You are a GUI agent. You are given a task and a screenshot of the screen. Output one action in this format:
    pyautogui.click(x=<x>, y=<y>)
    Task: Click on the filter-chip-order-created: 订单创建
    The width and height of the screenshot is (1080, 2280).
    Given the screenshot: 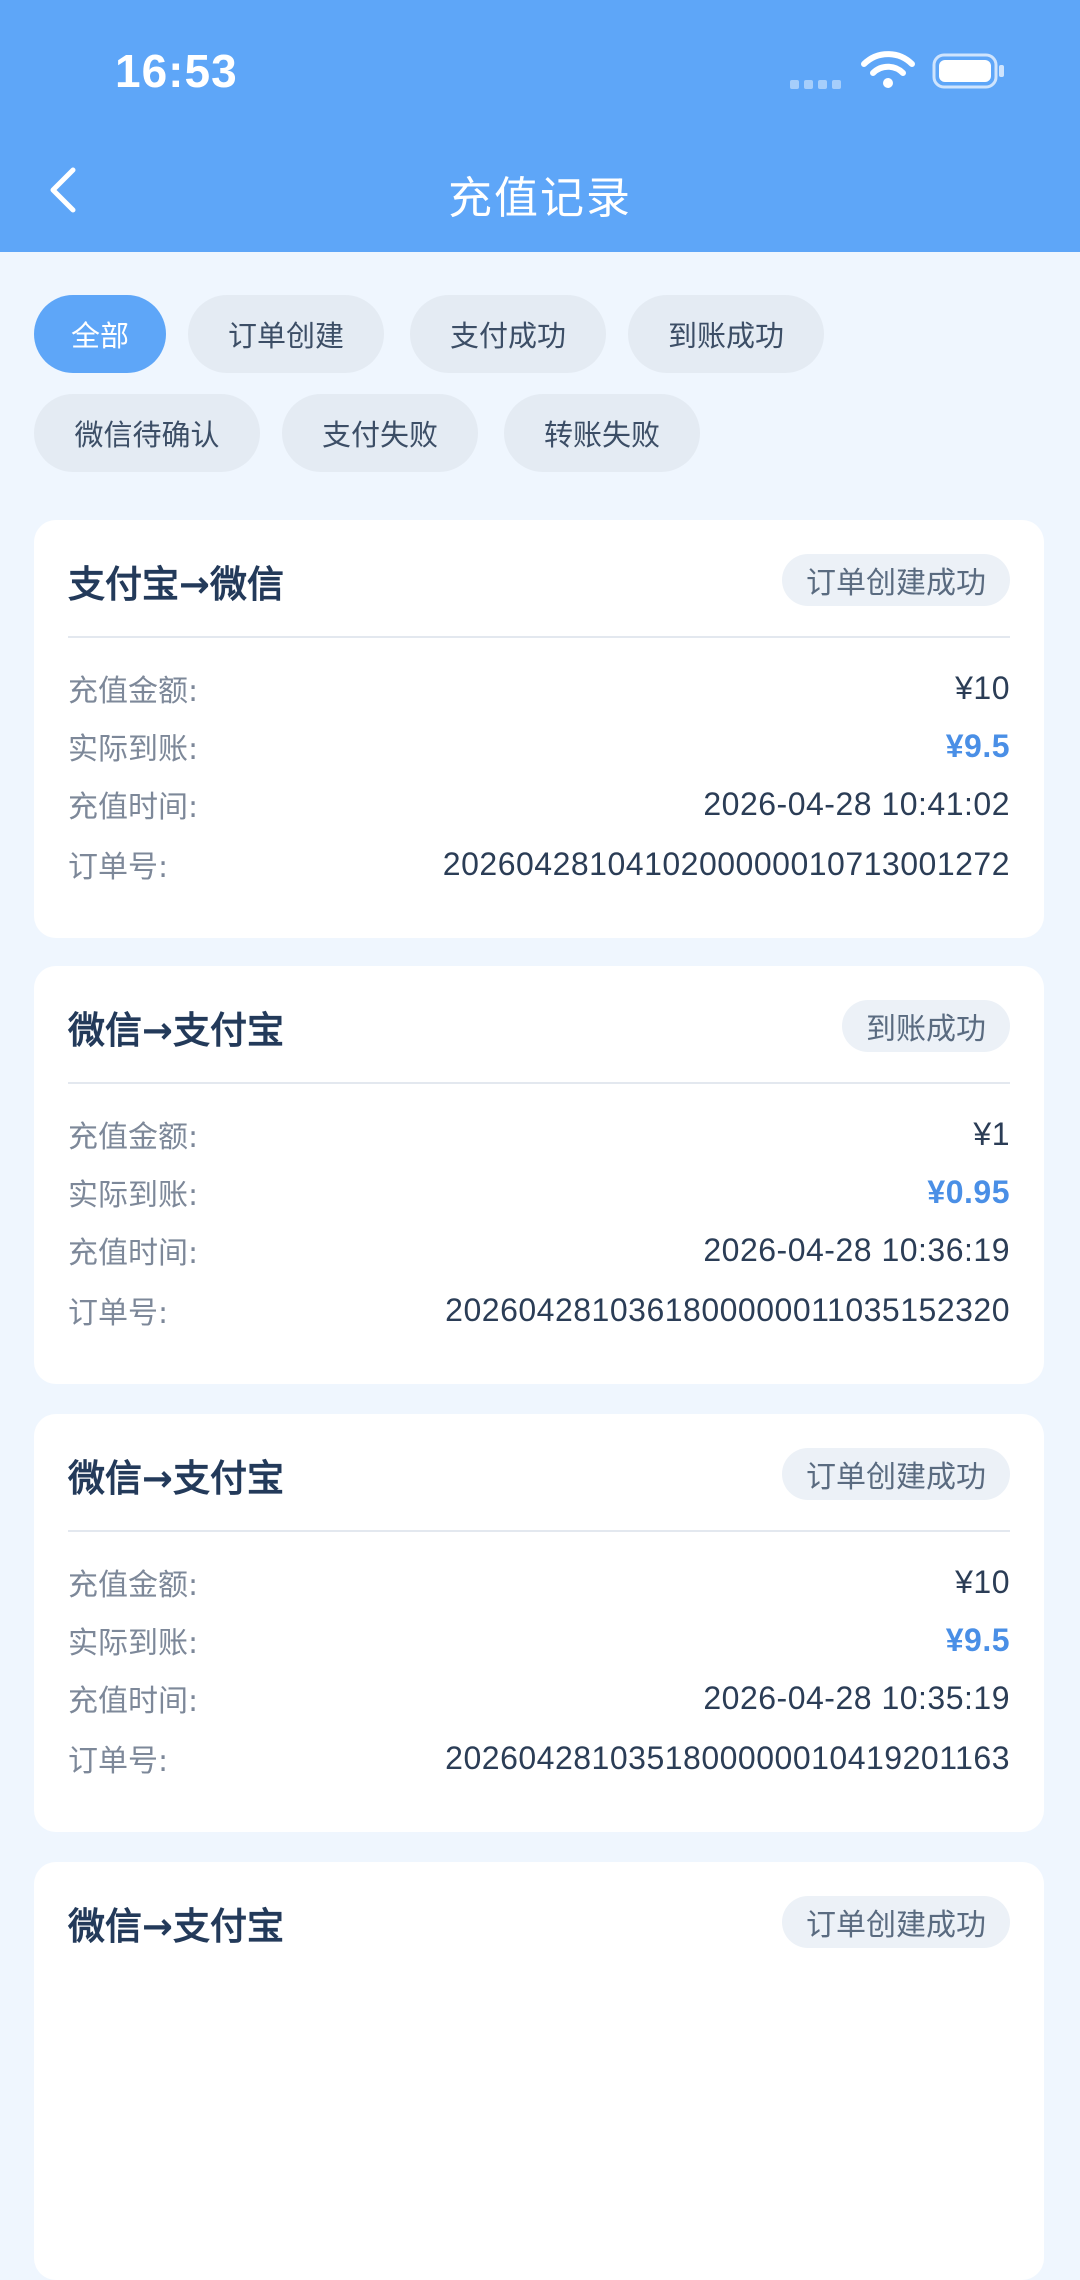 What is the action you would take?
    pyautogui.click(x=286, y=334)
    